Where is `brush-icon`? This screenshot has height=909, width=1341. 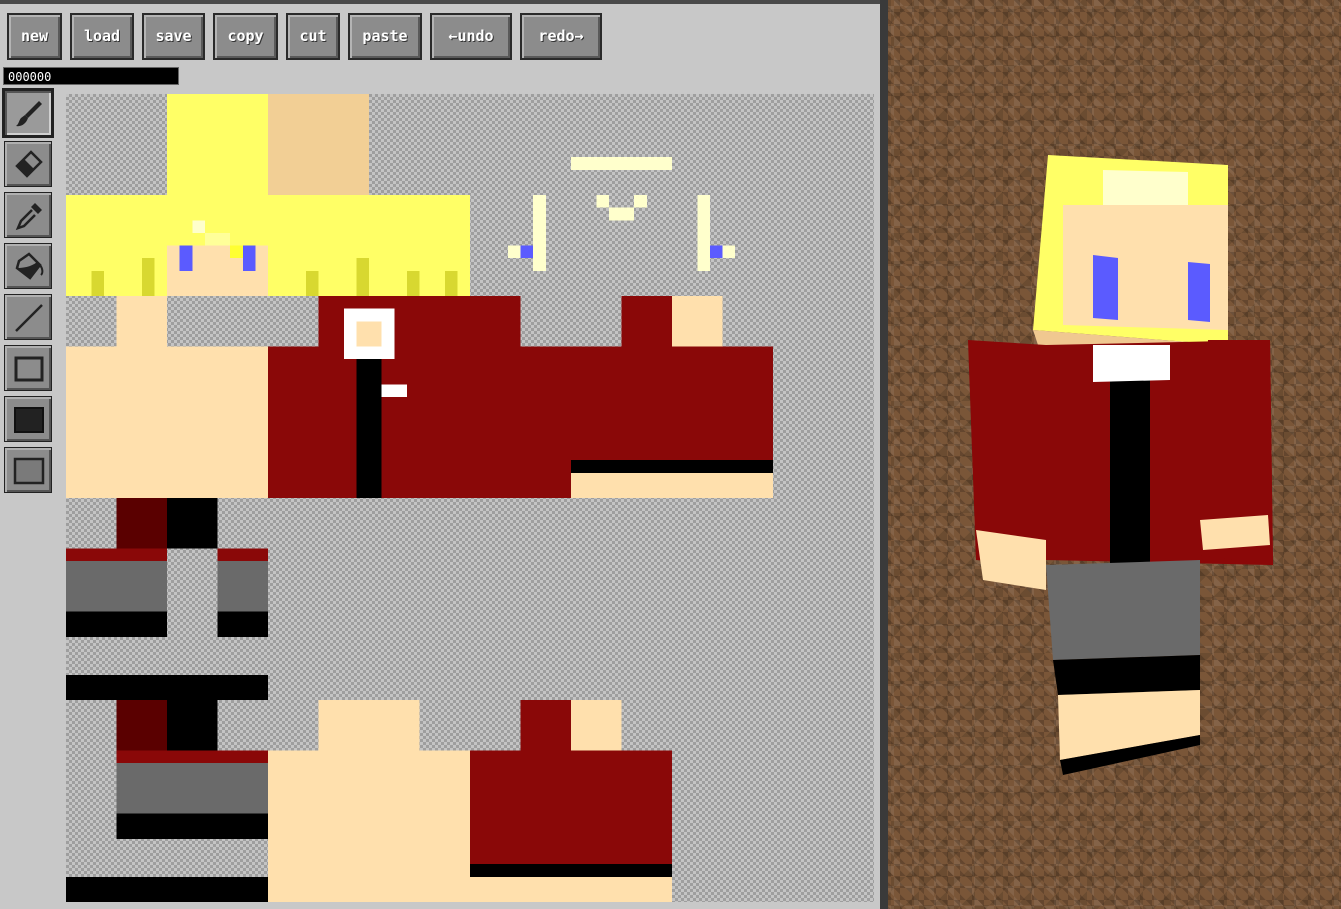 brush-icon is located at coordinates (29, 114).